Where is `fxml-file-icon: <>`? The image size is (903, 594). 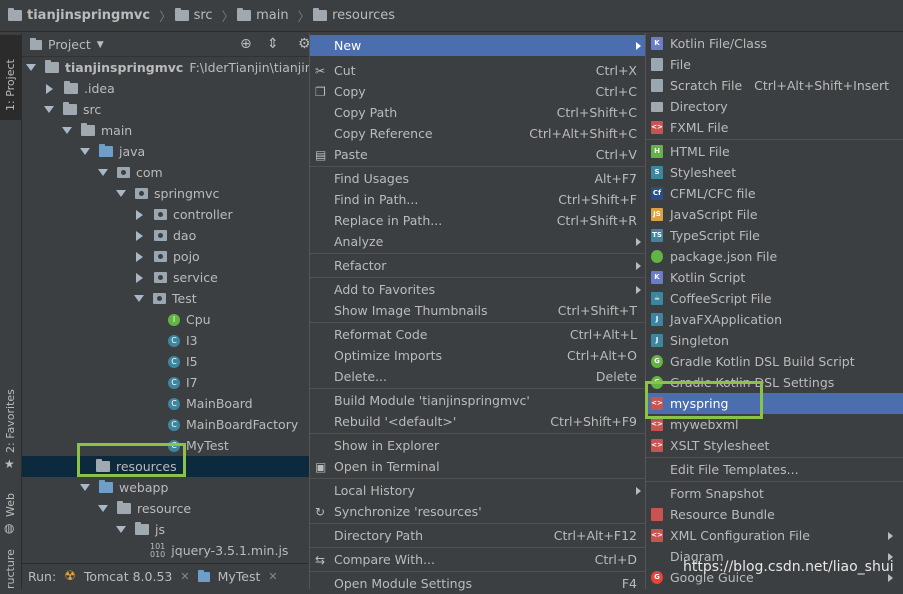
fxml-file-icon: <> is located at coordinates (657, 127).